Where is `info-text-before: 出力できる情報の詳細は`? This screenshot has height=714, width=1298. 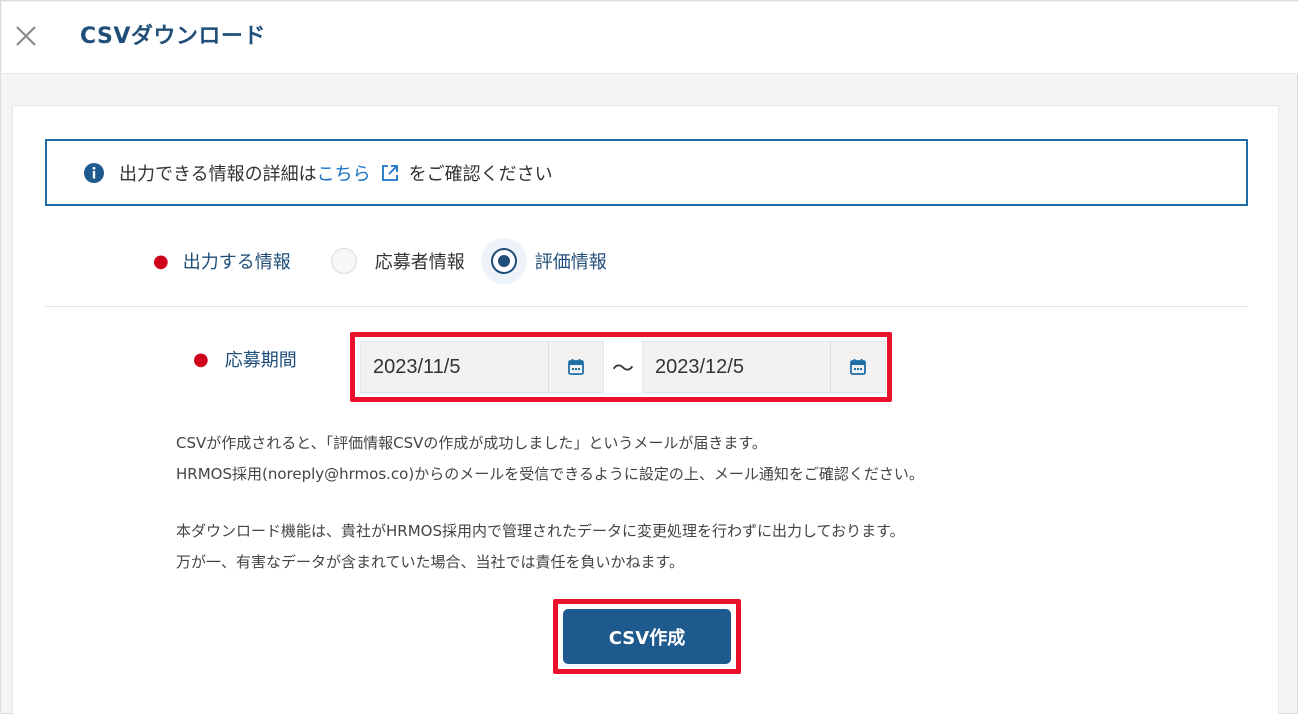
info-text-before: 出力できる情報の詳細は is located at coordinates (218, 174).